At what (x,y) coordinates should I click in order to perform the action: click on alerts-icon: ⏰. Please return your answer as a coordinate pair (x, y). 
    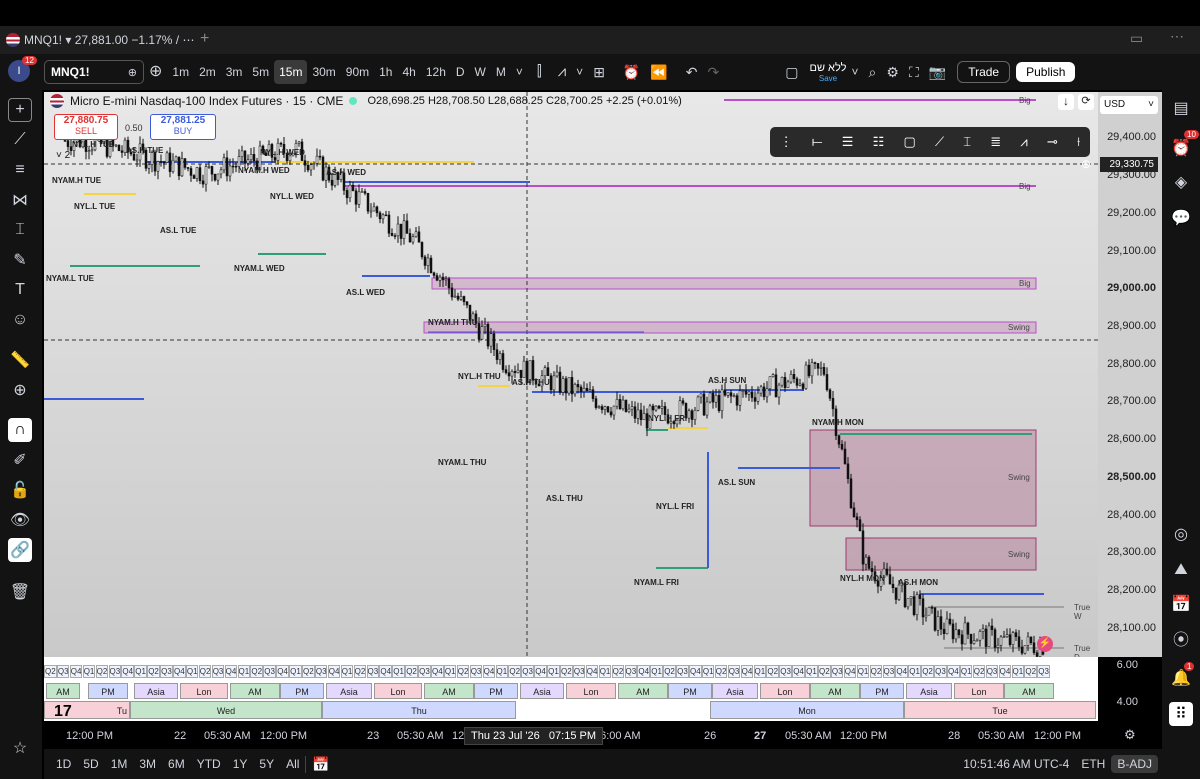
    Looking at the image, I should click on (1181, 148).